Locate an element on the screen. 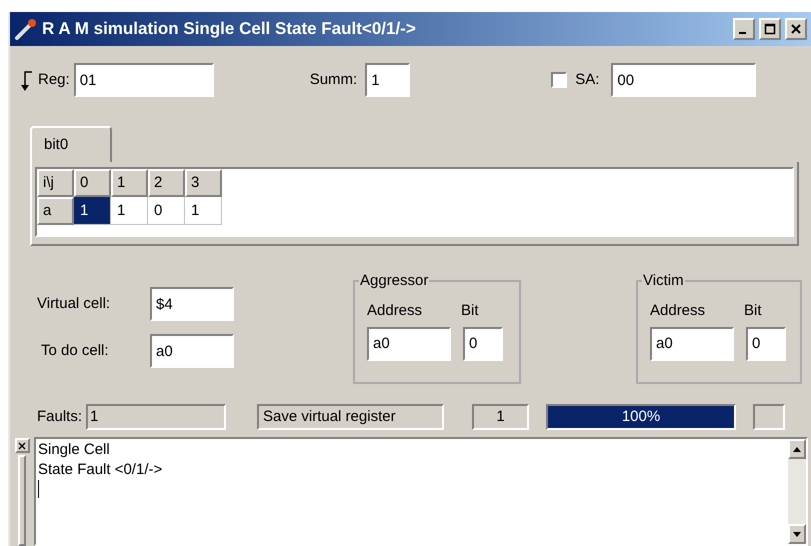 This screenshot has width=811, height=546. sa-field: 00 is located at coordinates (683, 80).